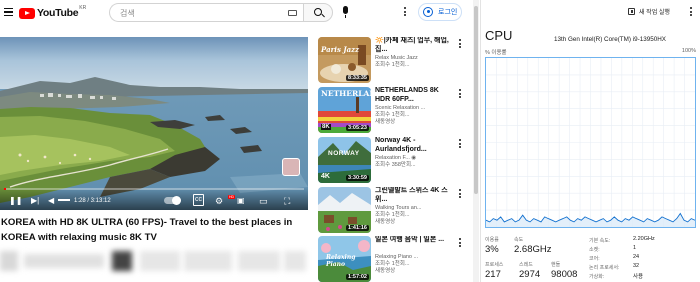  I want to click on processes-value: 217, so click(493, 274).